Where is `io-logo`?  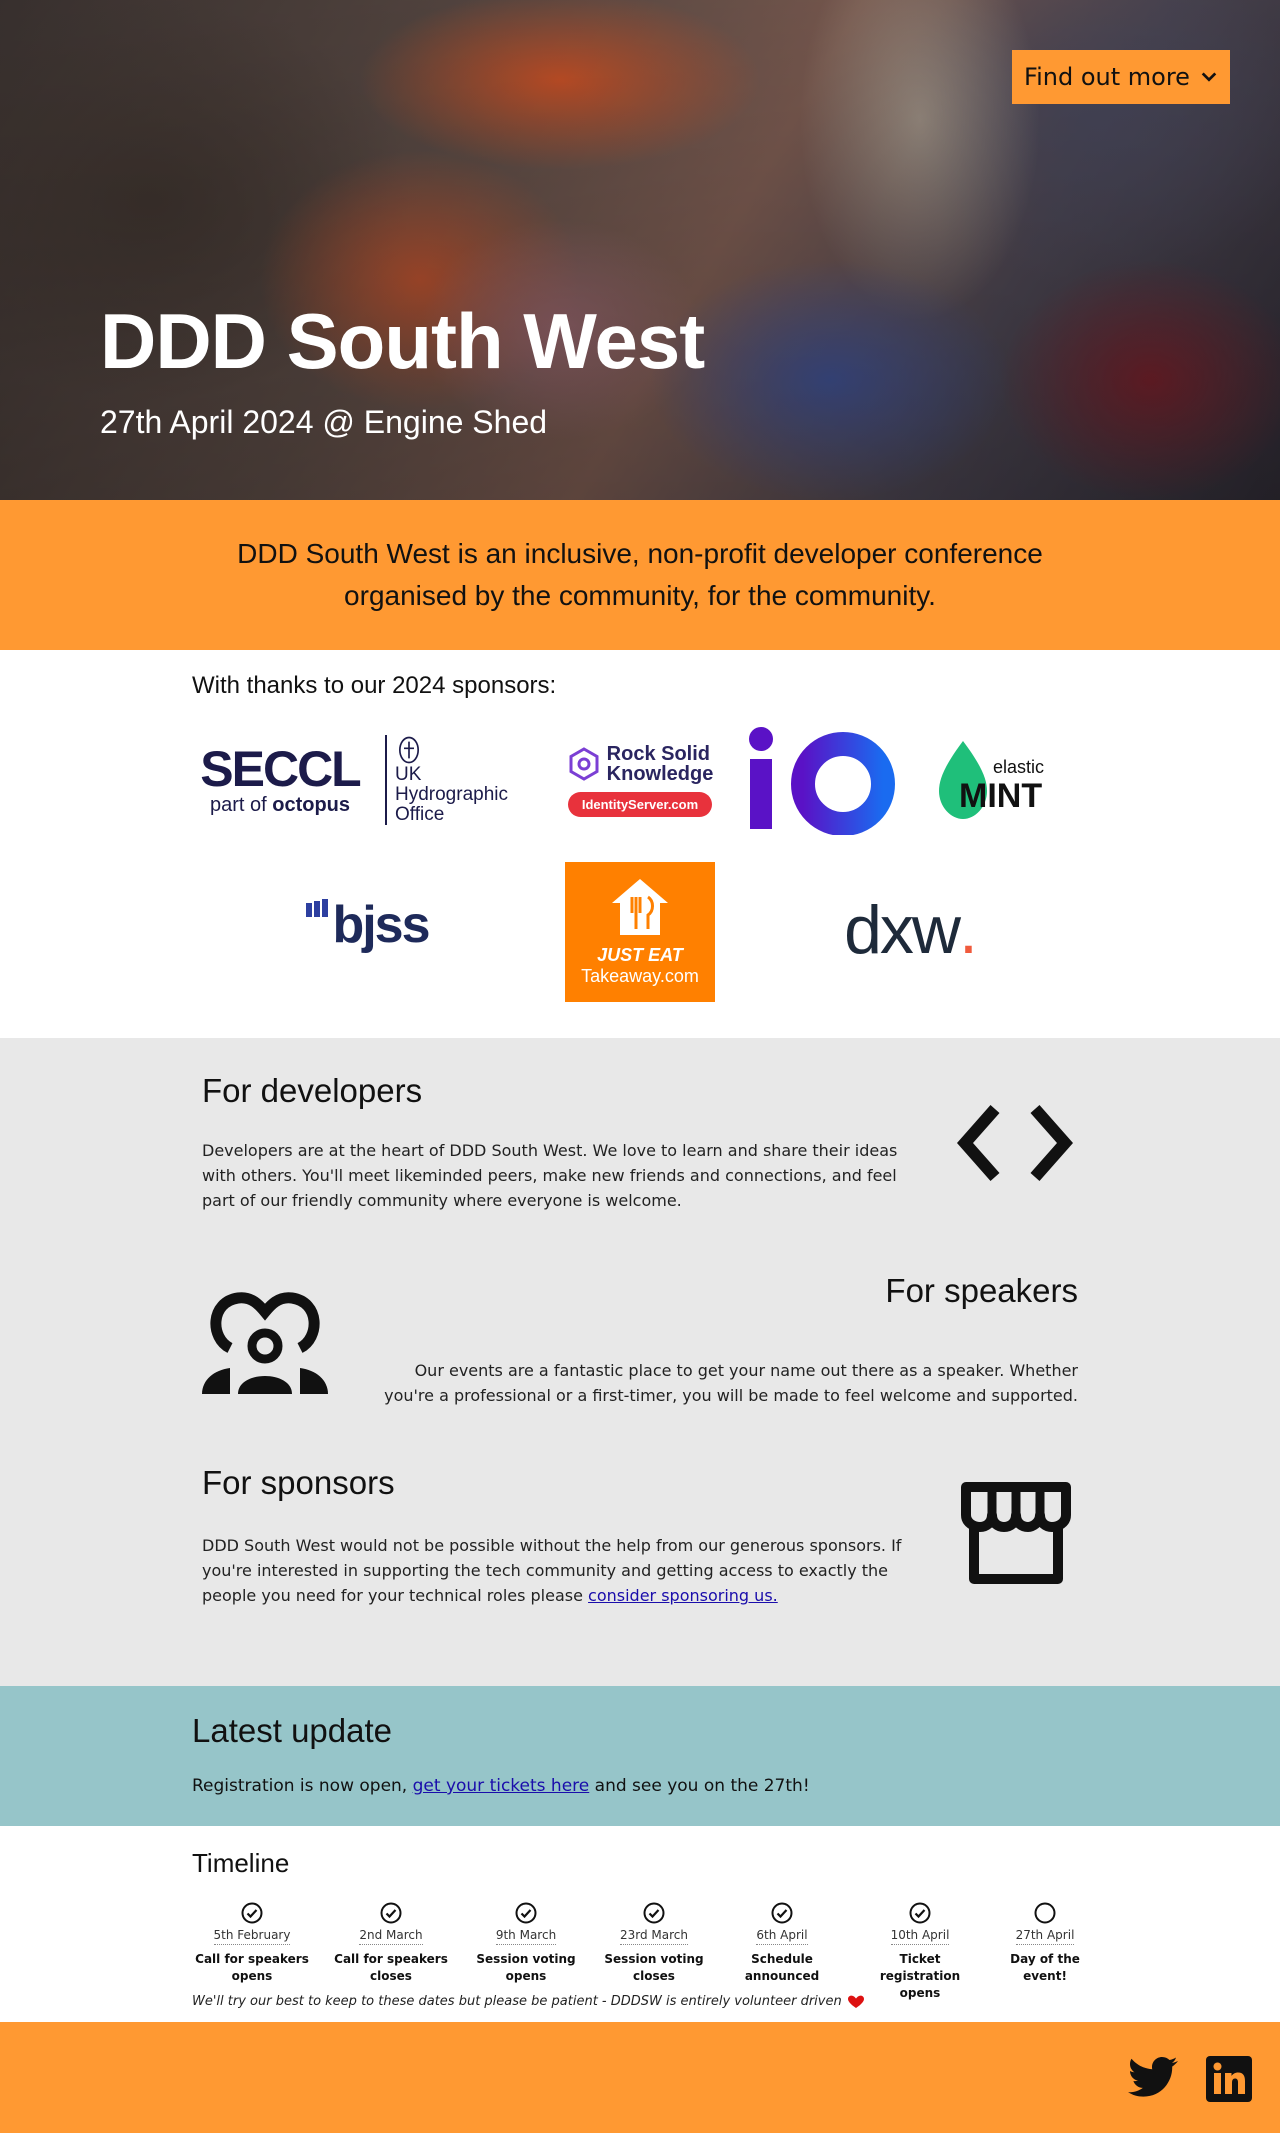
io-logo is located at coordinates (822, 781).